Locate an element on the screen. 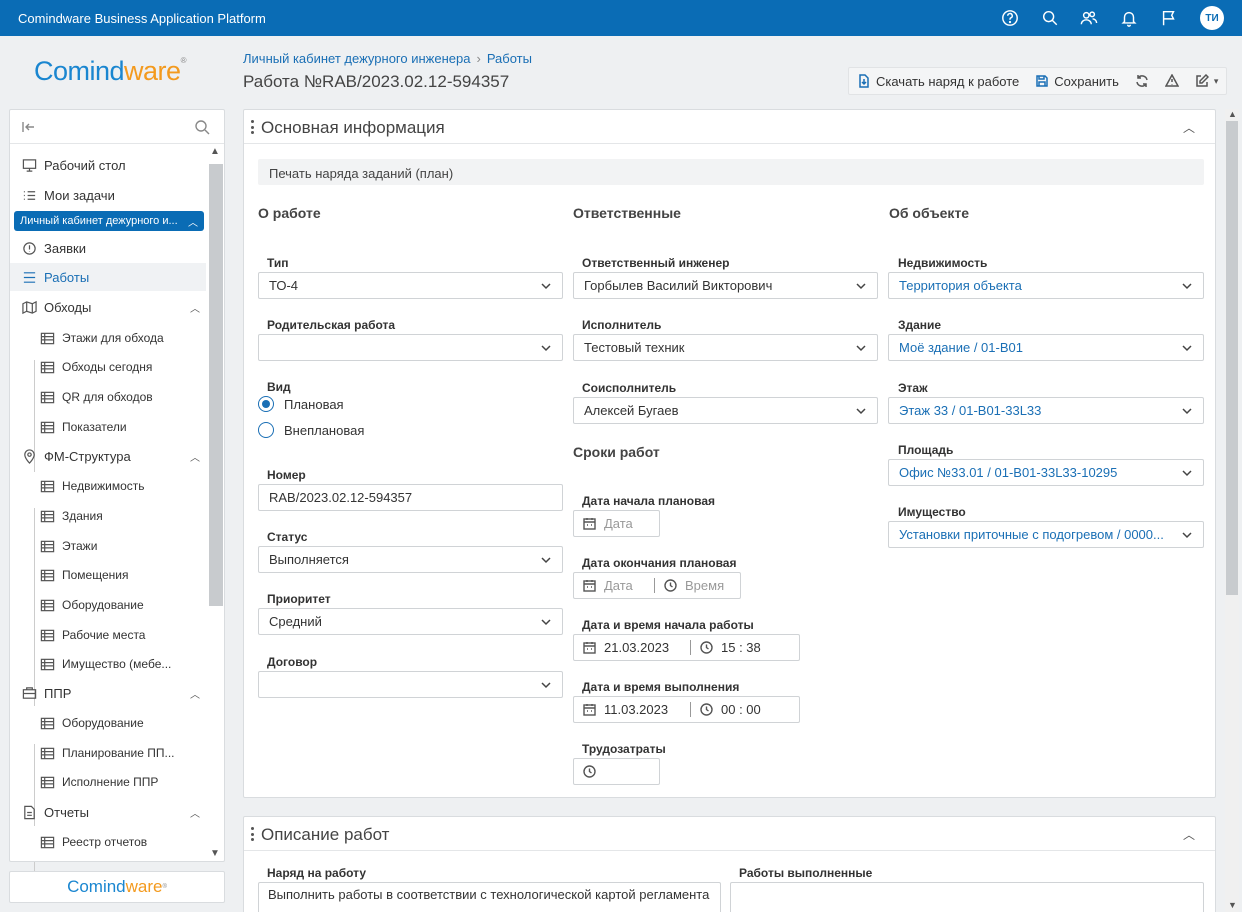  save-button: Сохранить is located at coordinates (1077, 81).